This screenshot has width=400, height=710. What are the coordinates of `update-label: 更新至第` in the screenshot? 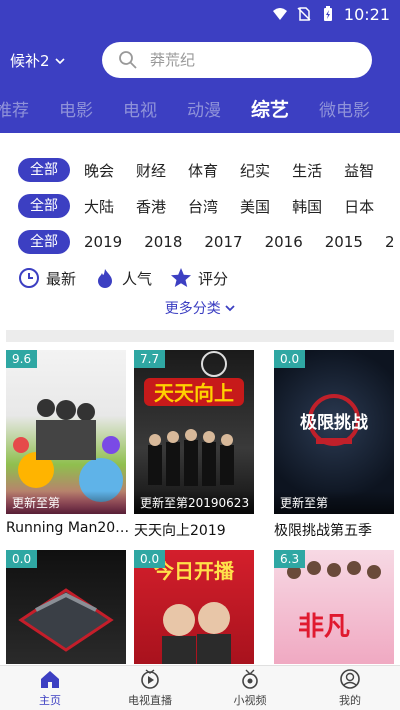 It's located at (66, 502).